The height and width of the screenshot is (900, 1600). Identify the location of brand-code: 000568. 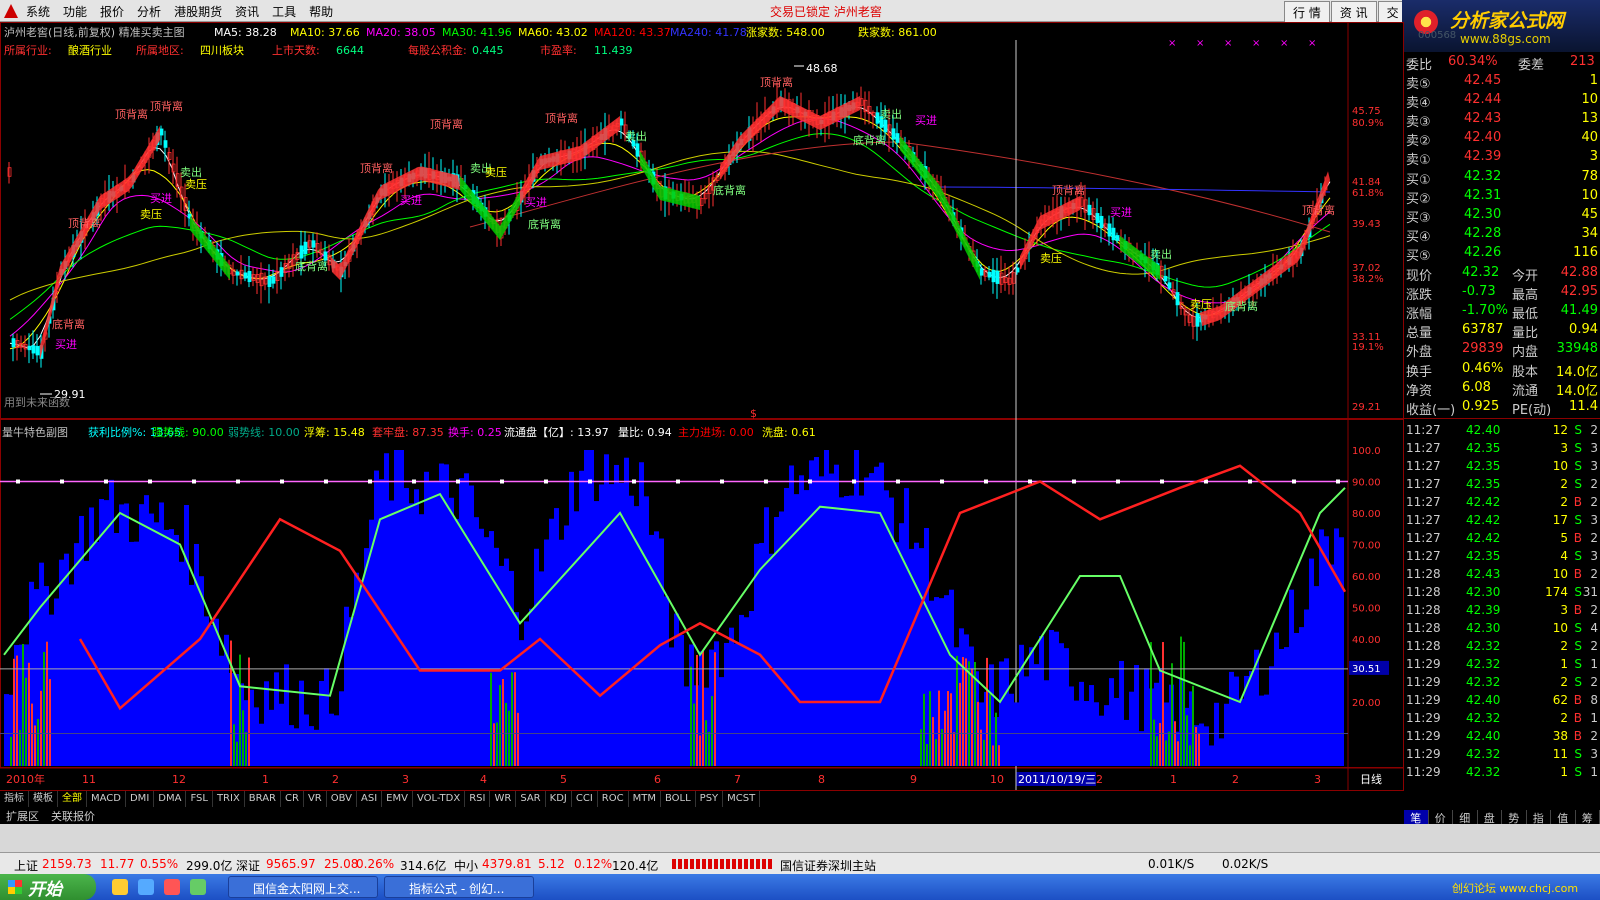
(1437, 35).